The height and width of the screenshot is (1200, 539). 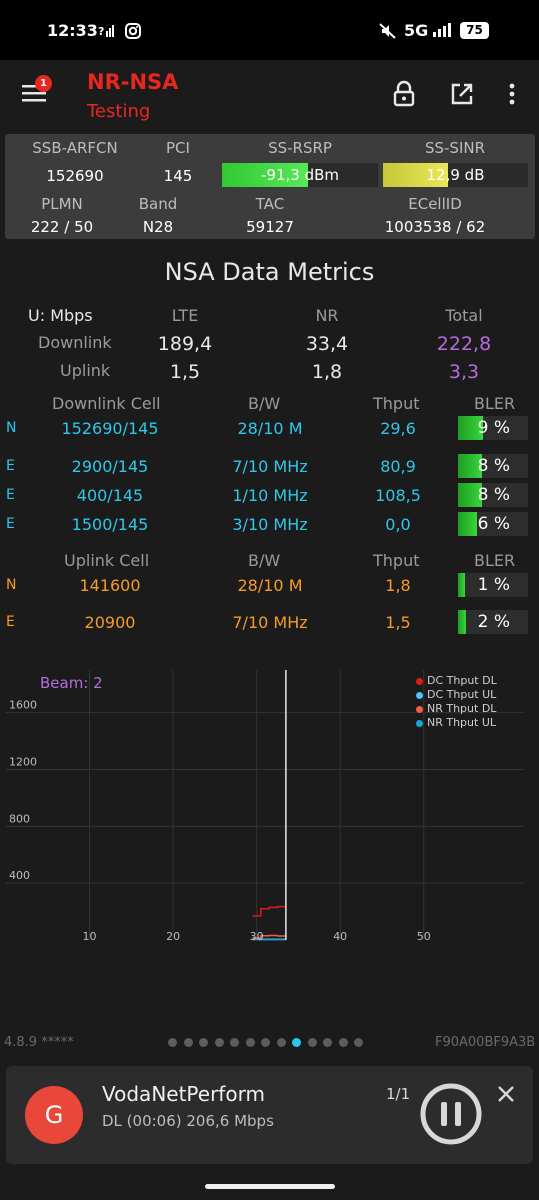 I want to click on notification-badge: 1, so click(x=43, y=83).